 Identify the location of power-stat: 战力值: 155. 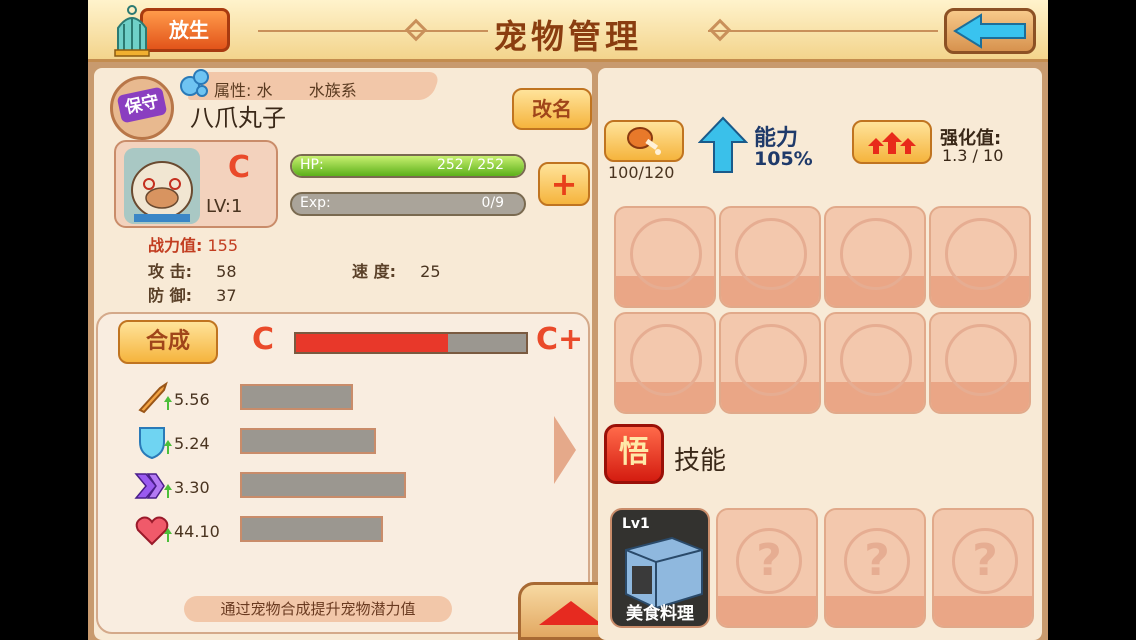
(193, 244).